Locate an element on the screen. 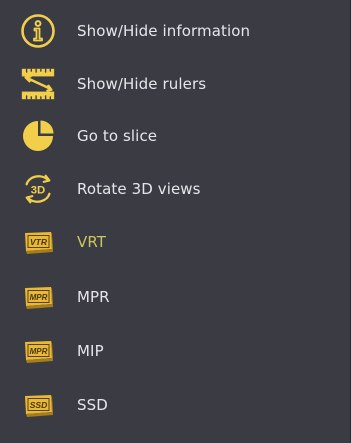 This screenshot has width=351, height=443. svg-text: VTR is located at coordinates (39, 242).